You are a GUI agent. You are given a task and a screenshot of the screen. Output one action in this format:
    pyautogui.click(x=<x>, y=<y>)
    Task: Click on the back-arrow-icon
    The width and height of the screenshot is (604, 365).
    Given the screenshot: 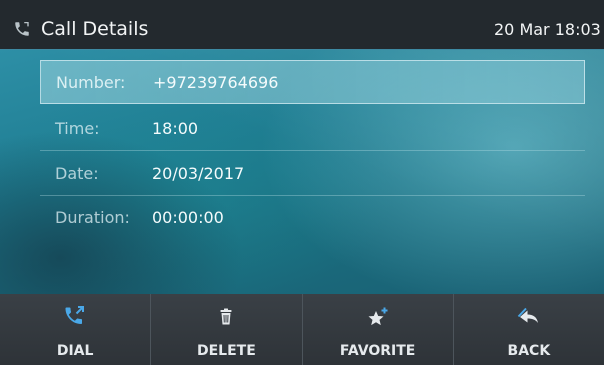 What is the action you would take?
    pyautogui.click(x=527, y=315)
    